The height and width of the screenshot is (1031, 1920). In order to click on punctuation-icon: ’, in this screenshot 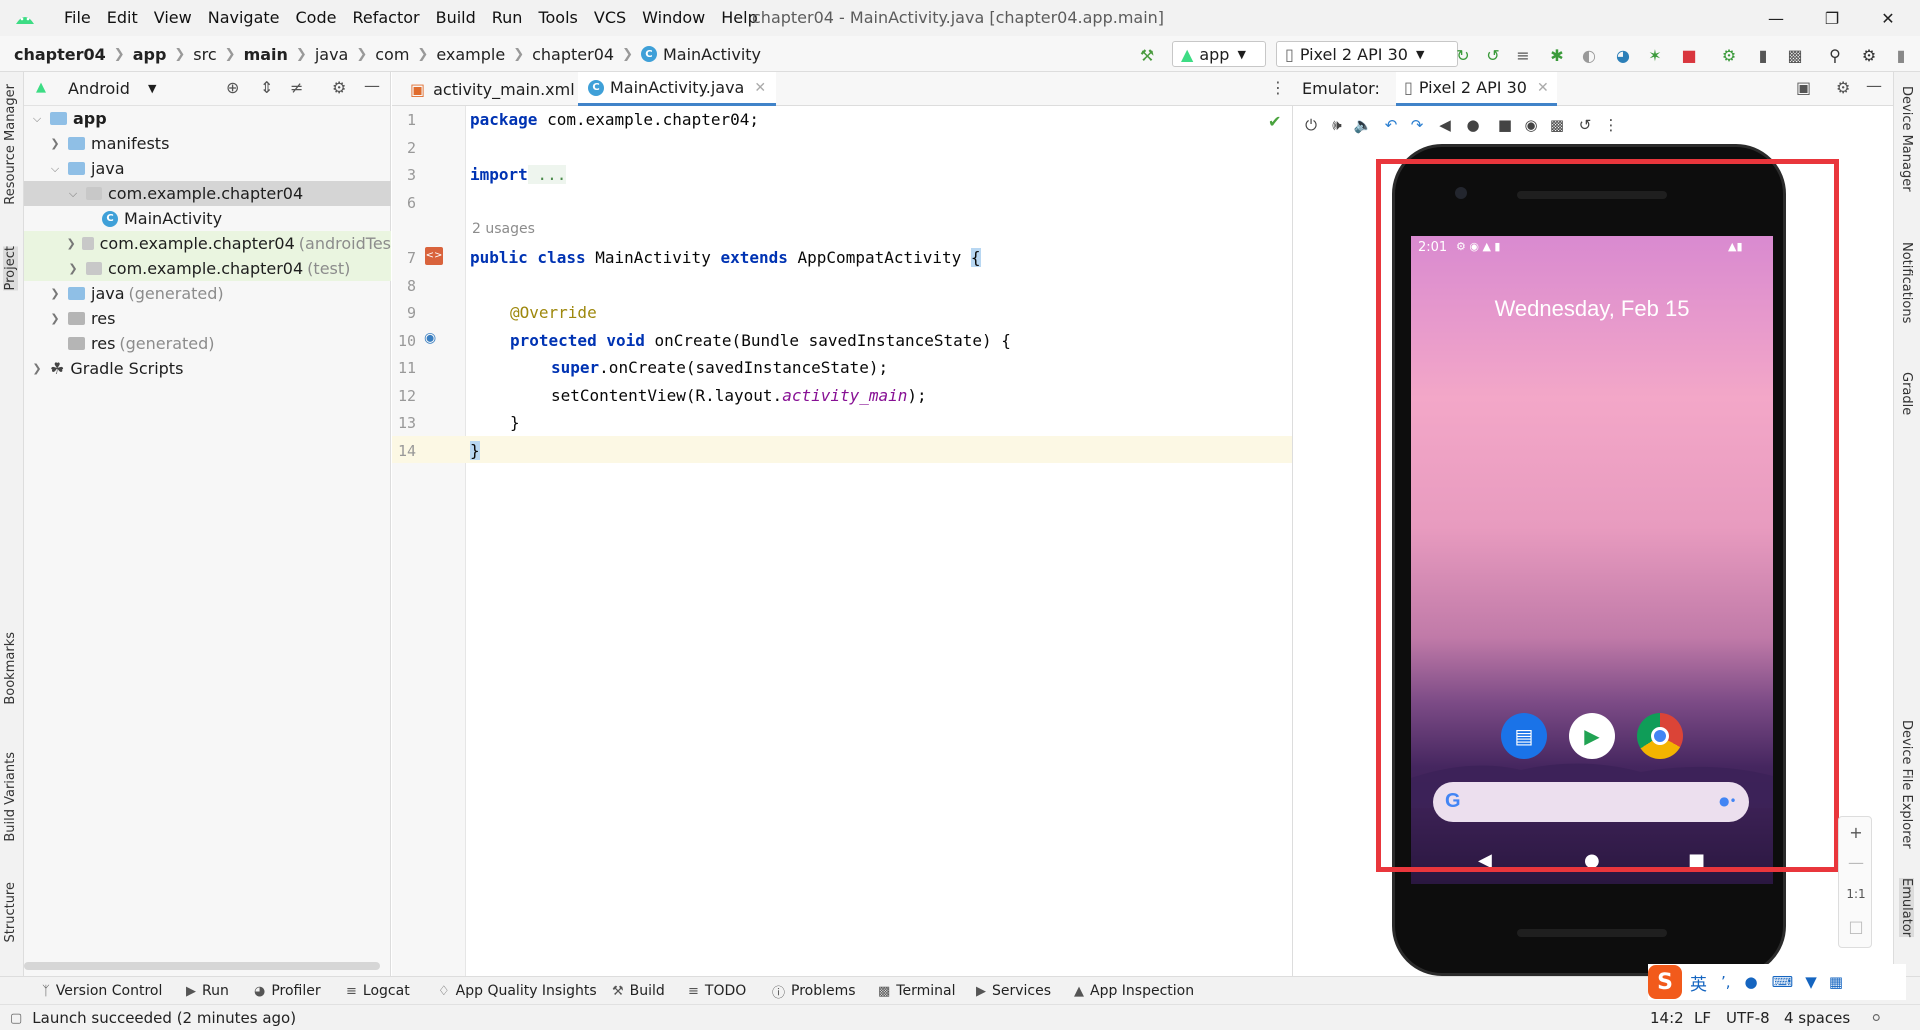, I will do `click(1726, 982)`.